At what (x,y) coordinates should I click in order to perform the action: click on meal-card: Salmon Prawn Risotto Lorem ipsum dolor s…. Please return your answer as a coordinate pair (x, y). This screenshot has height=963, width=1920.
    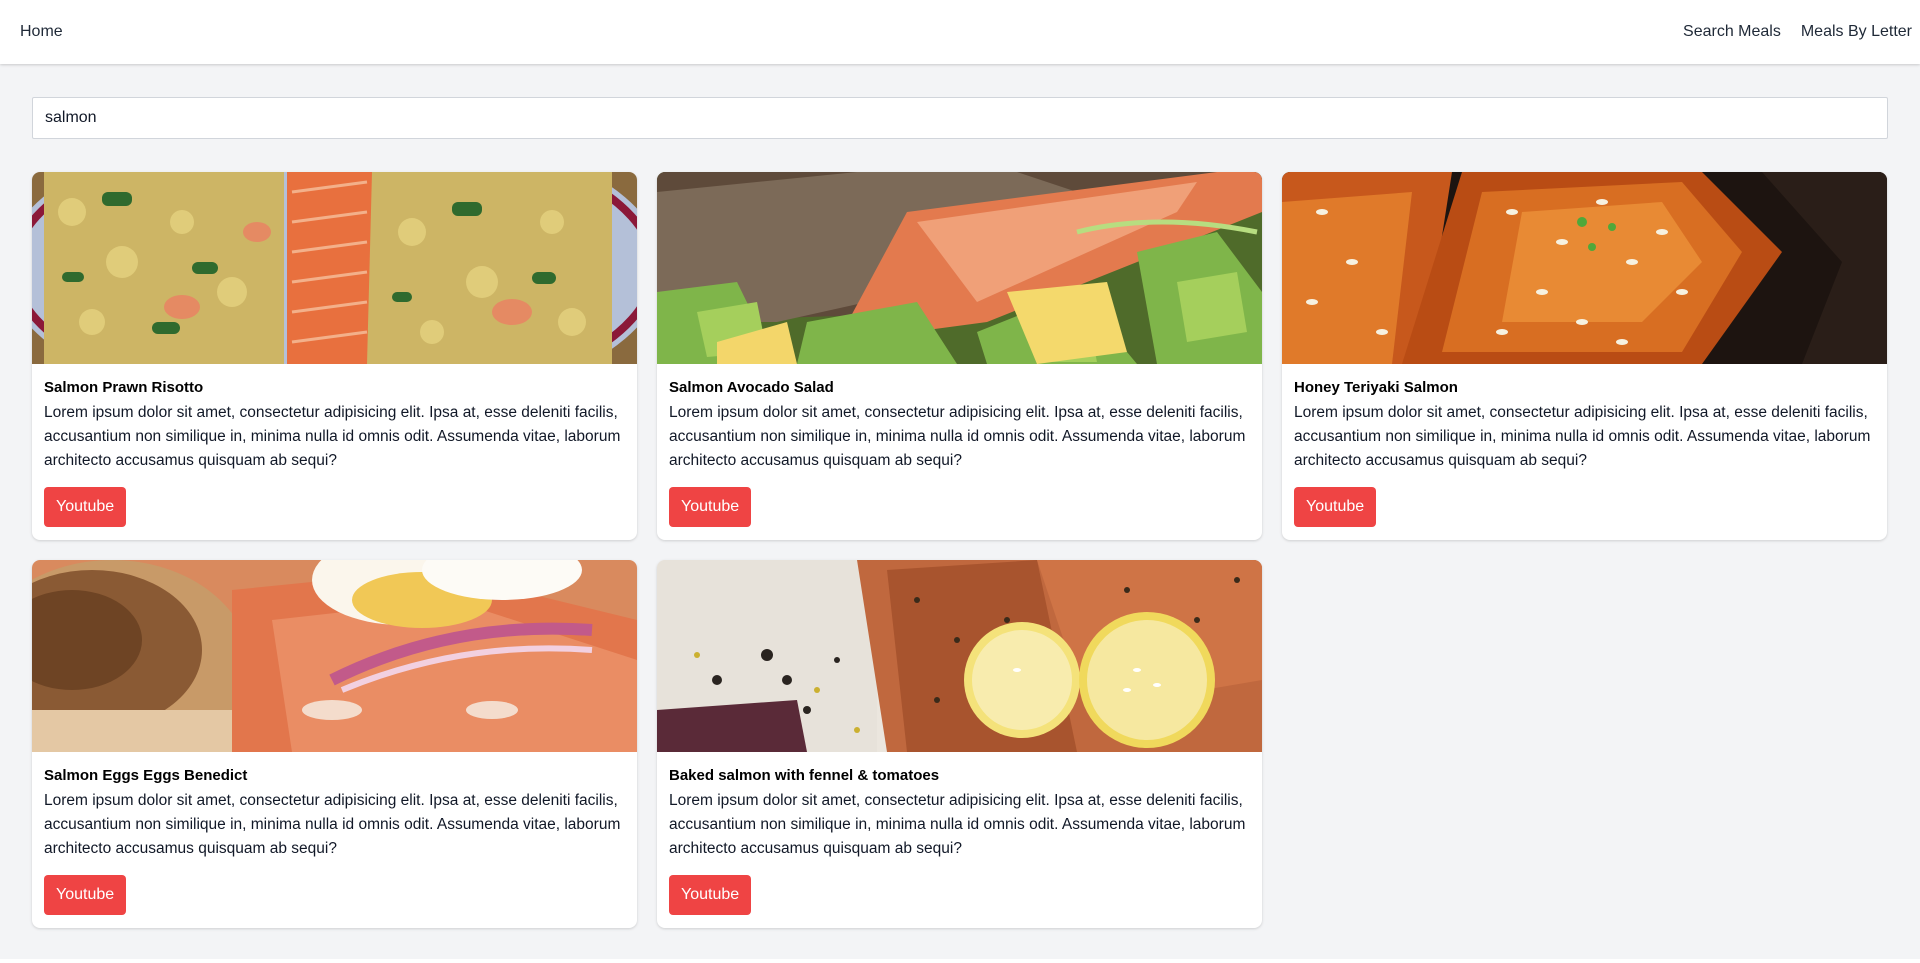
    Looking at the image, I should click on (334, 356).